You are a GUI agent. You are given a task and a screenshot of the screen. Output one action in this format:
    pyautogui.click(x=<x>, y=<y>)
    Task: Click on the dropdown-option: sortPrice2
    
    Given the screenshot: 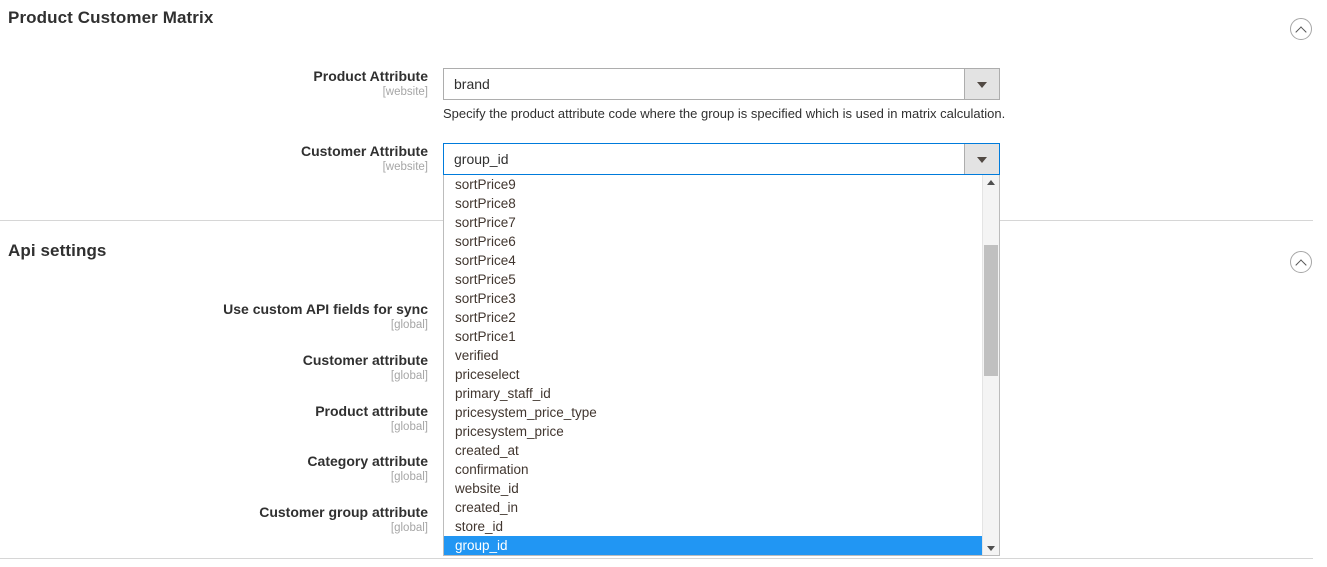 What is the action you would take?
    pyautogui.click(x=721, y=317)
    